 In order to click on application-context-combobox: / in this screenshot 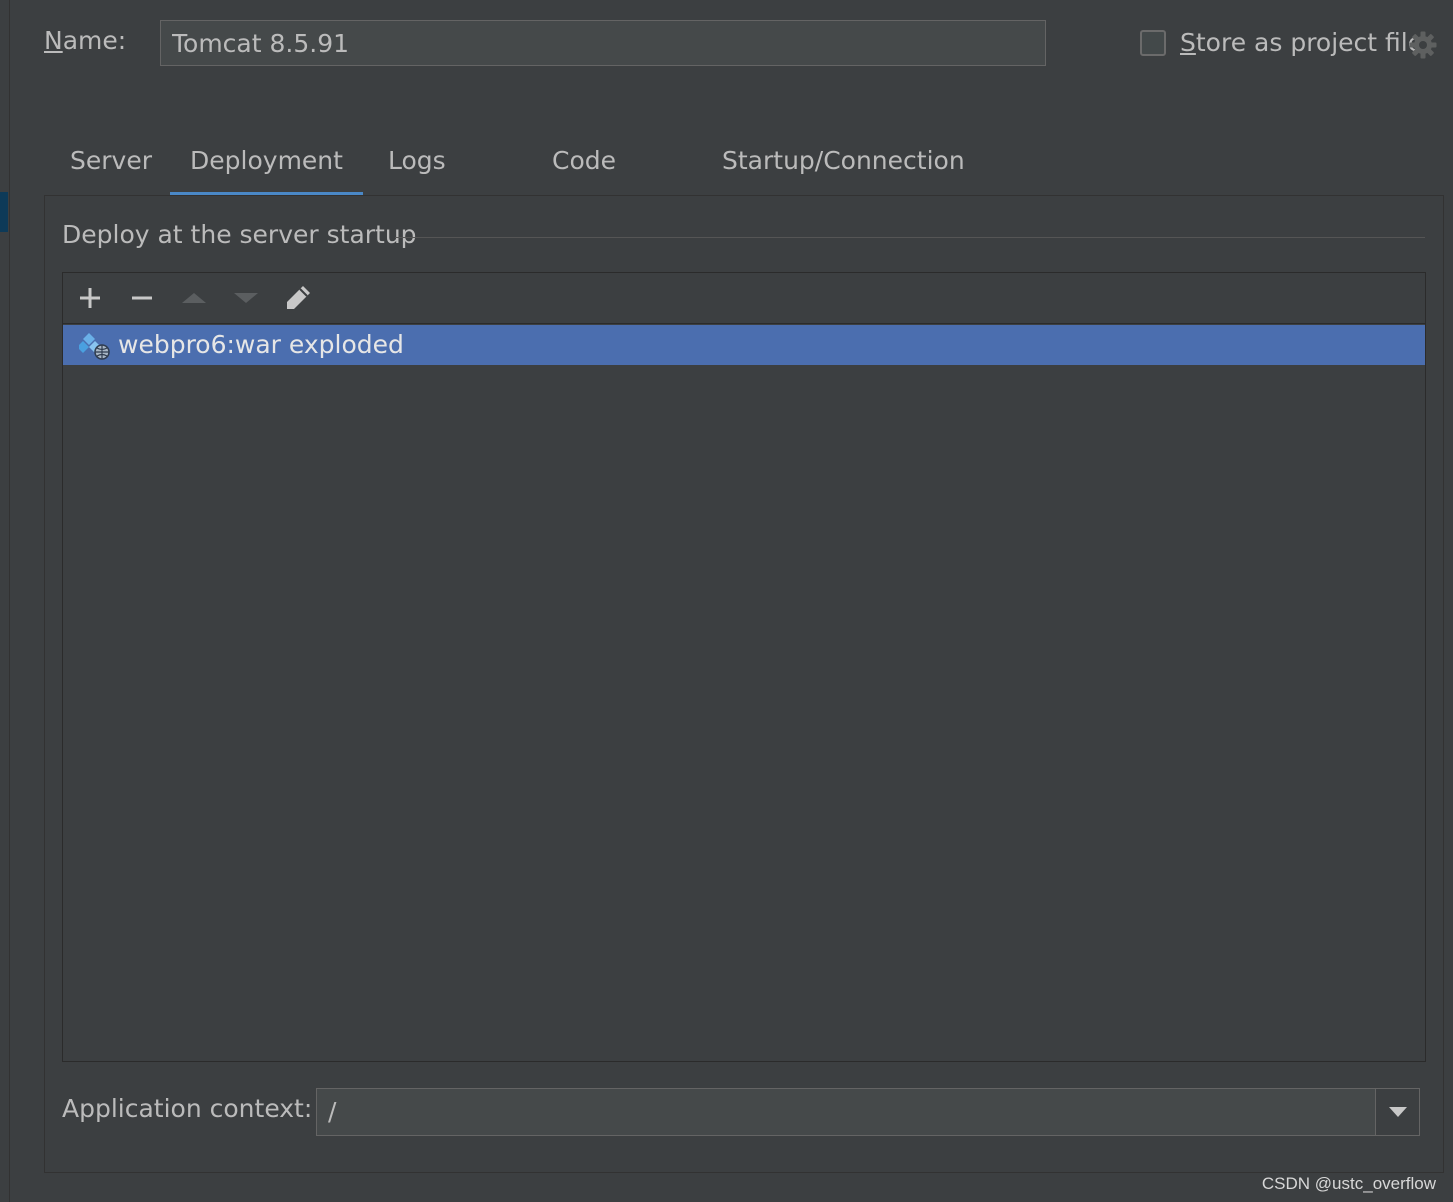, I will do `click(868, 1112)`.